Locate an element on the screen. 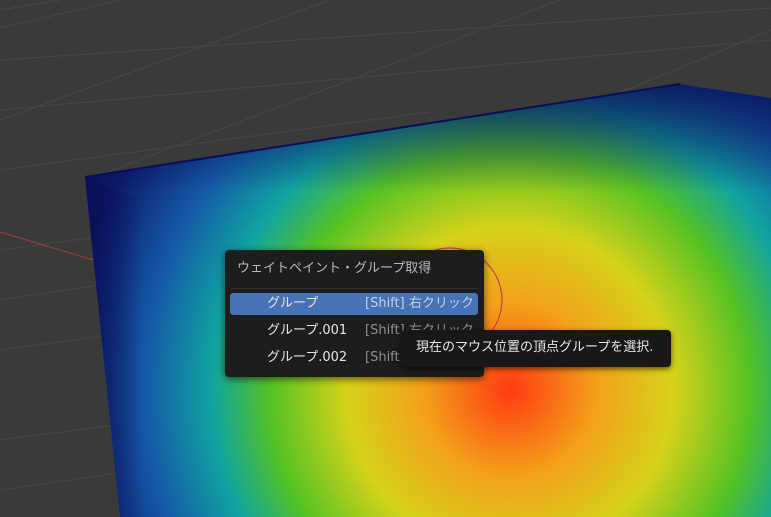 This screenshot has height=517, width=771. popup-title: ウェイトペイント・グループ取得 is located at coordinates (334, 268).